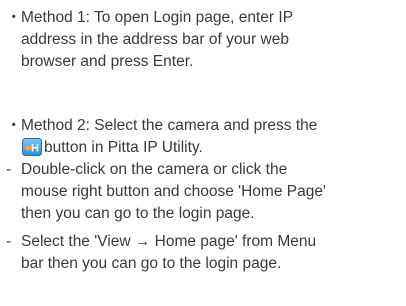  Describe the element at coordinates (203, 62) in the screenshot. I see `method-1-line-3: browser and press Enter.` at that location.